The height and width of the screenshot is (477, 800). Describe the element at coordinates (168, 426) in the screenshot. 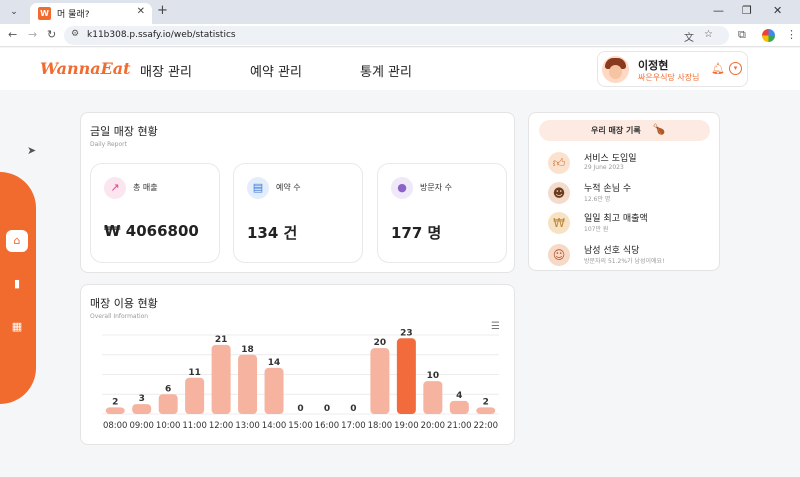

I see `x-tick-label: 10:00` at that location.